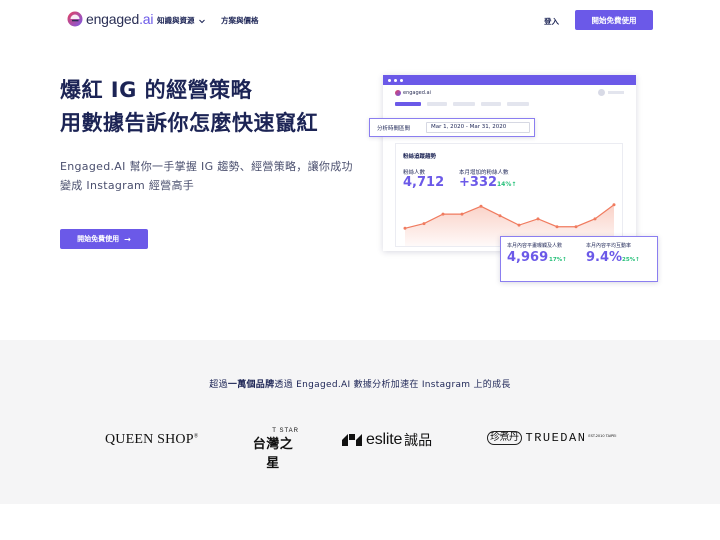  What do you see at coordinates (120, 19) in the screenshot?
I see `logo-text: engaged.ai` at bounding box center [120, 19].